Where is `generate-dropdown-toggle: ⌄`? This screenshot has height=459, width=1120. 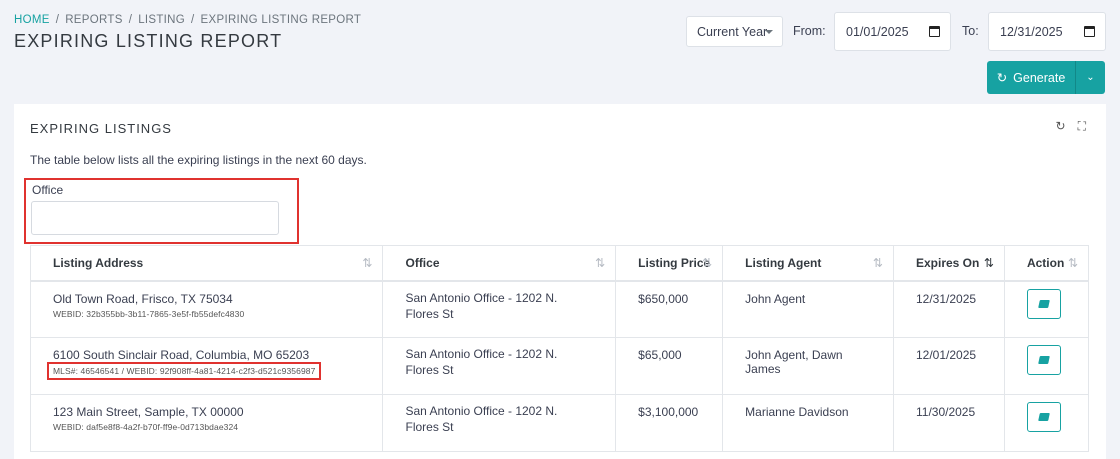
generate-dropdown-toggle: ⌄ is located at coordinates (1090, 77).